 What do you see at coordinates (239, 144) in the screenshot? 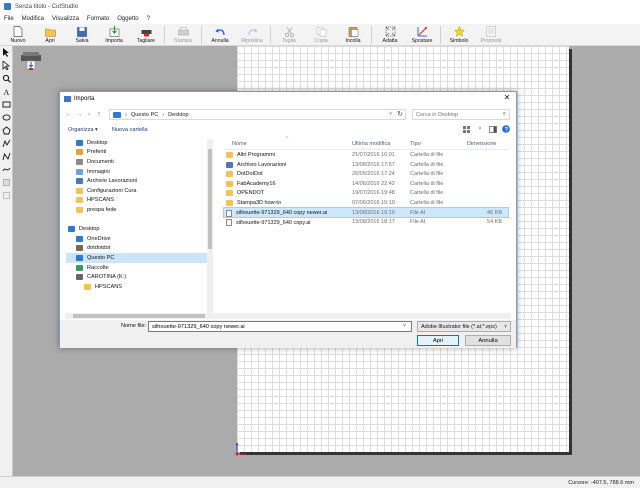
I see `column-name: Nome` at bounding box center [239, 144].